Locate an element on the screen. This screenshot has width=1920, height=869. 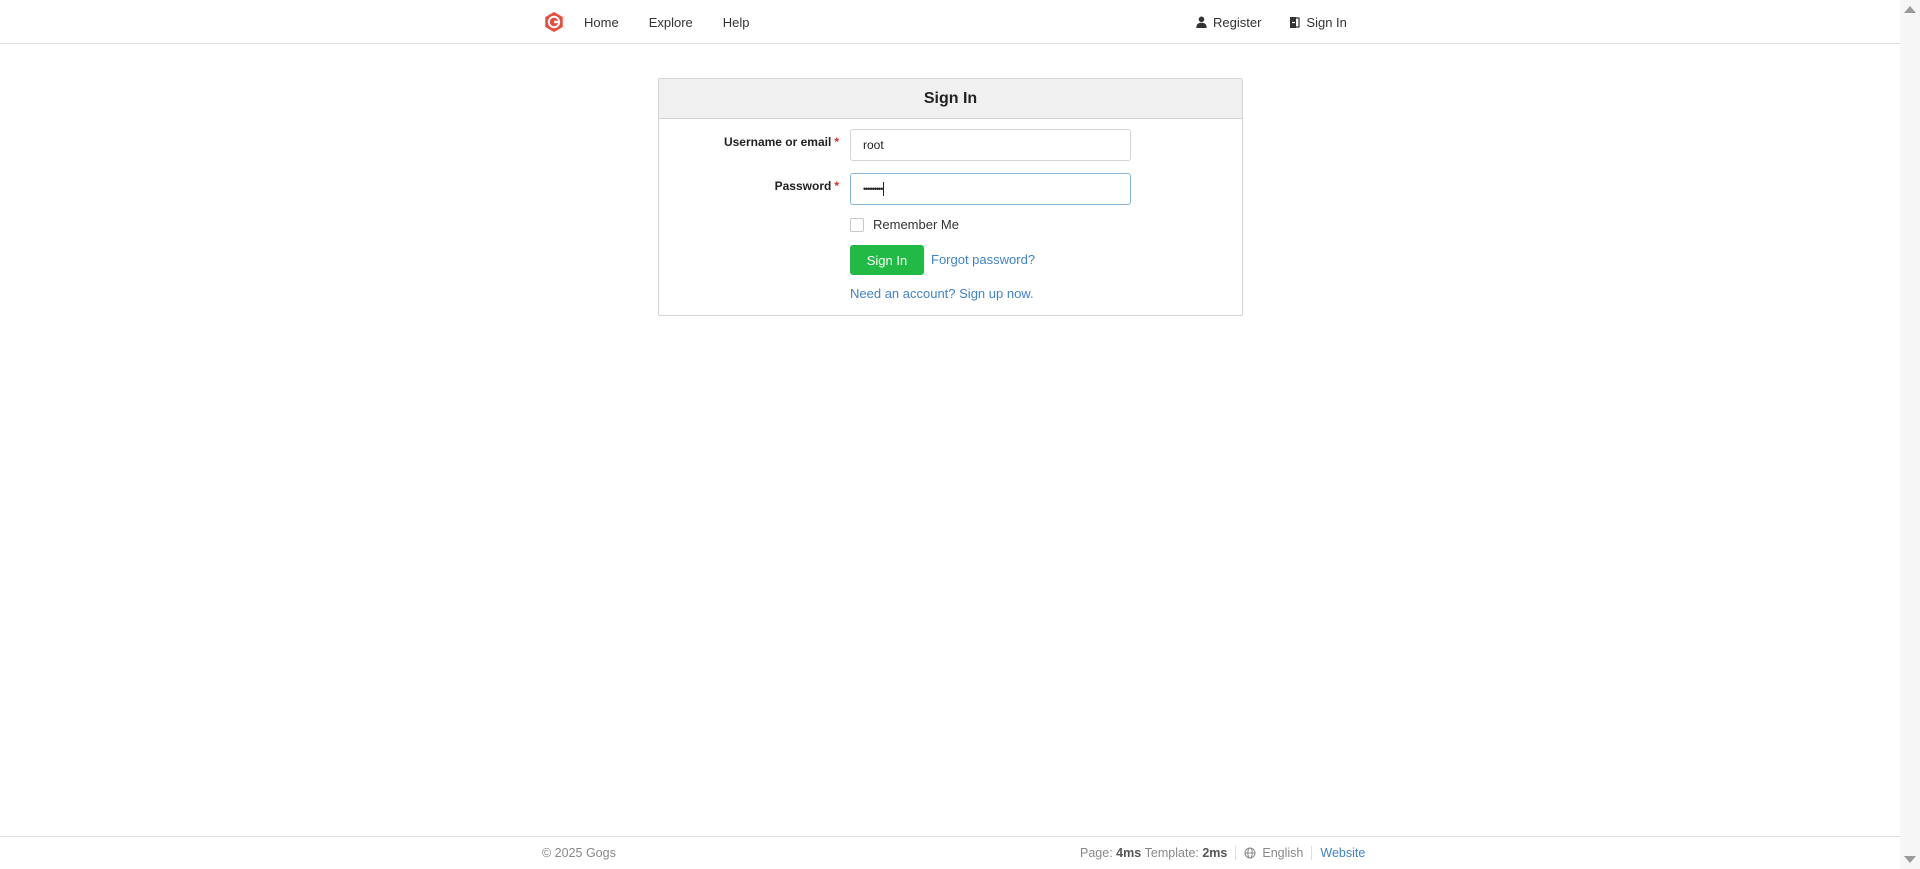
scroll-up-icon is located at coordinates (1910, 9).